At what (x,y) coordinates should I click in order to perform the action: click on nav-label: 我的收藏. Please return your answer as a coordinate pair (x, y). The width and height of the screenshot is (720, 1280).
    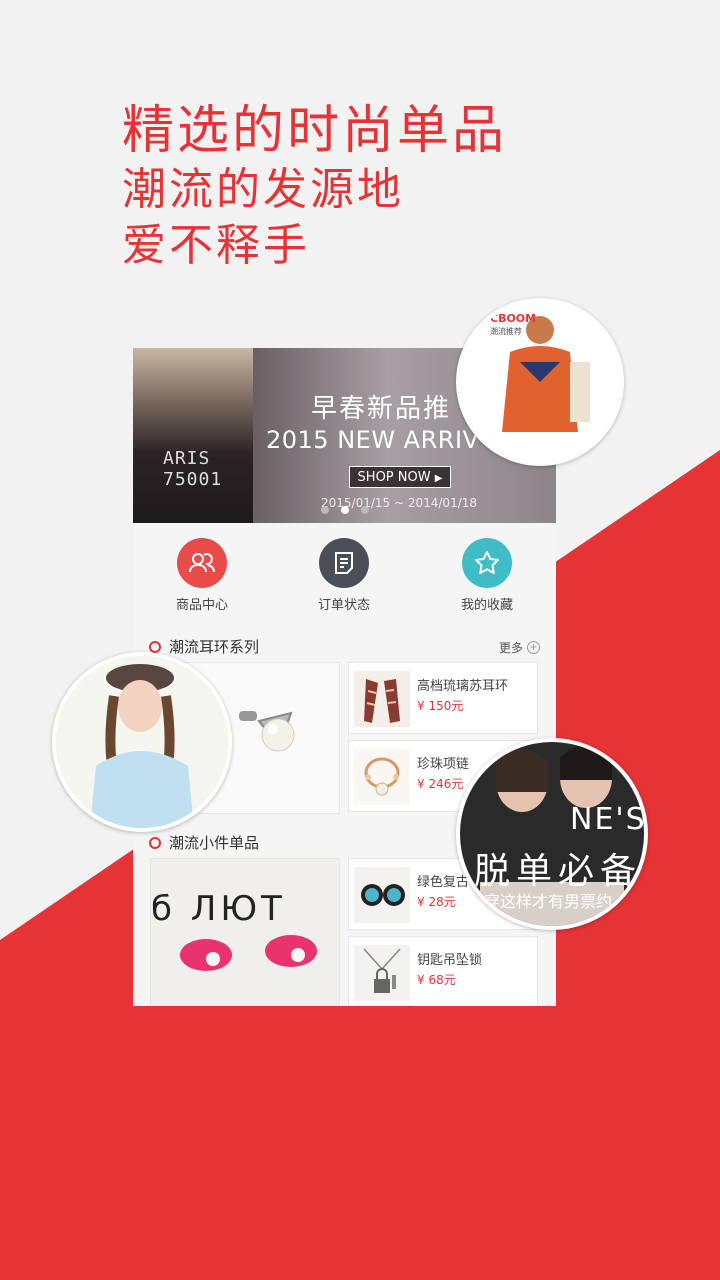
    Looking at the image, I should click on (486, 605).